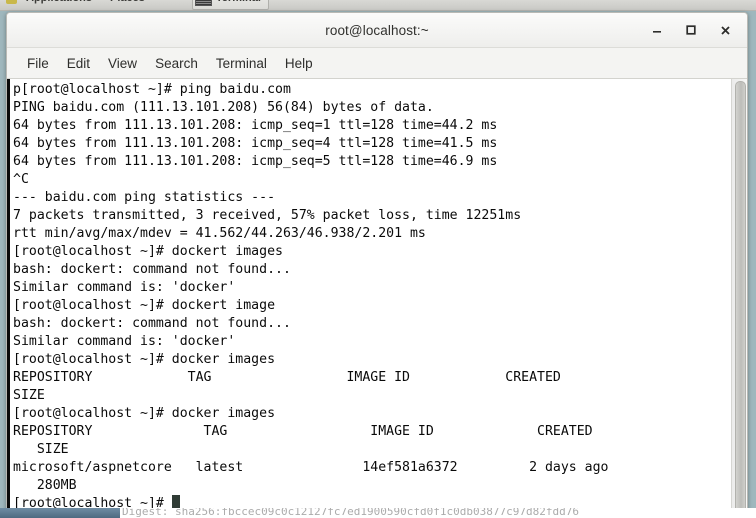 This screenshot has width=756, height=518. Describe the element at coordinates (122, 63) in the screenshot. I see `menu-item-view: View` at that location.